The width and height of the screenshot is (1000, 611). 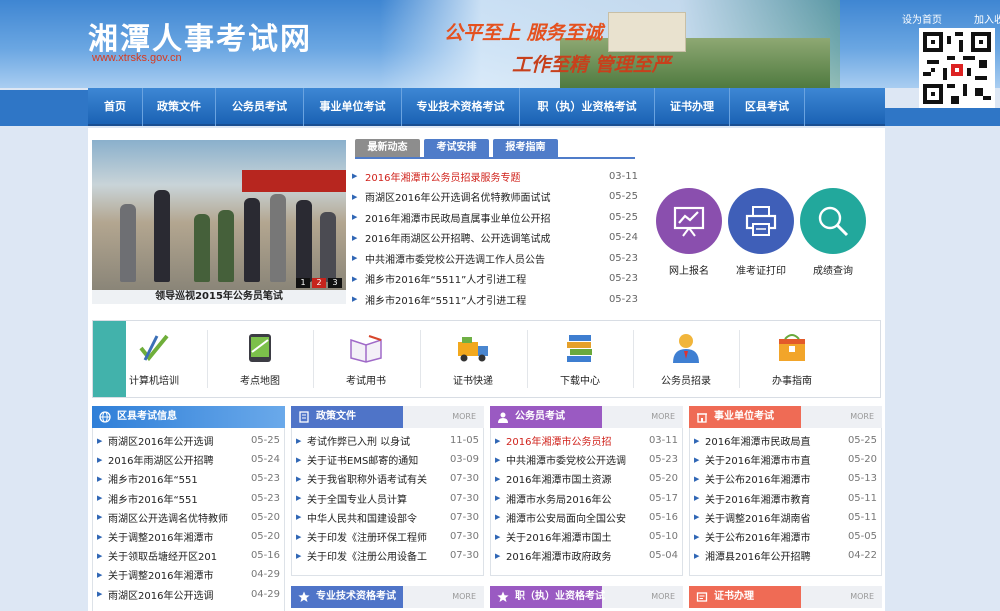 What do you see at coordinates (179, 107) in the screenshot?
I see `nav-policy: 政策文件` at bounding box center [179, 107].